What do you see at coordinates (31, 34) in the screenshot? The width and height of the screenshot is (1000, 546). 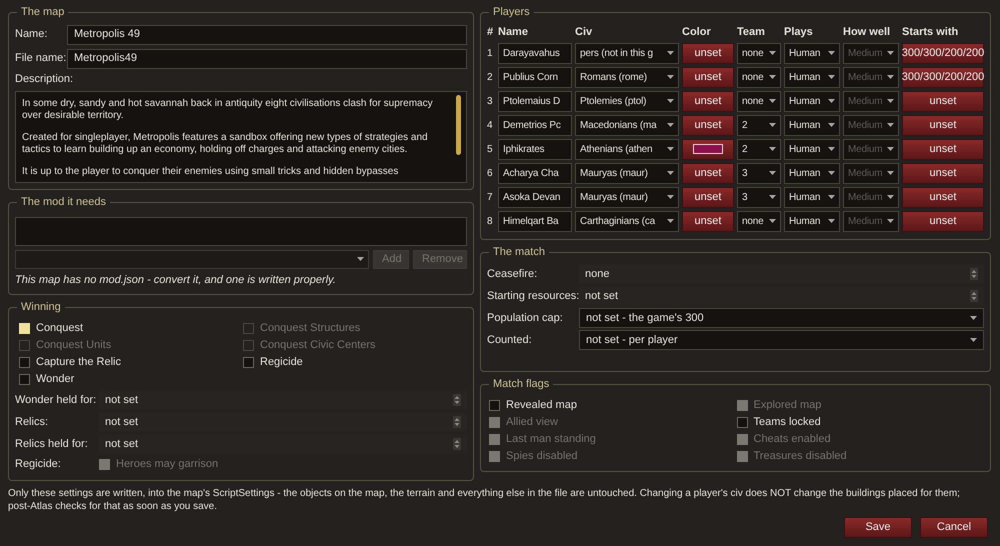 I see `field-label: Name:` at bounding box center [31, 34].